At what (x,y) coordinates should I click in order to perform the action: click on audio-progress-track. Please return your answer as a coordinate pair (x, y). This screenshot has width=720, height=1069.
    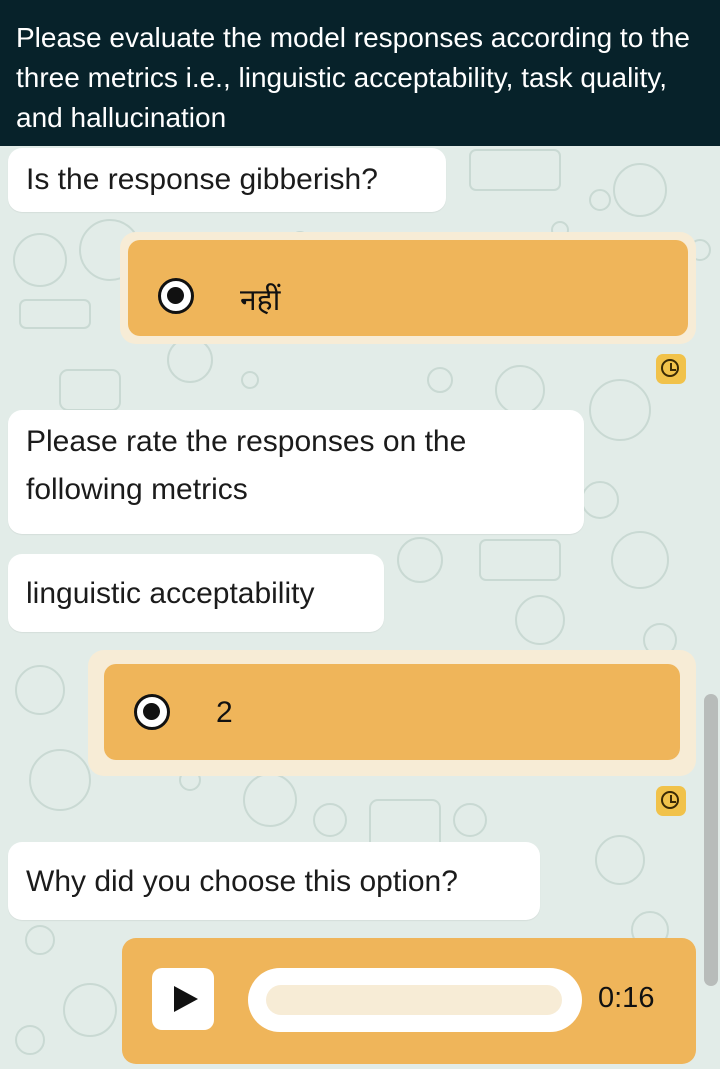
    Looking at the image, I should click on (415, 1000).